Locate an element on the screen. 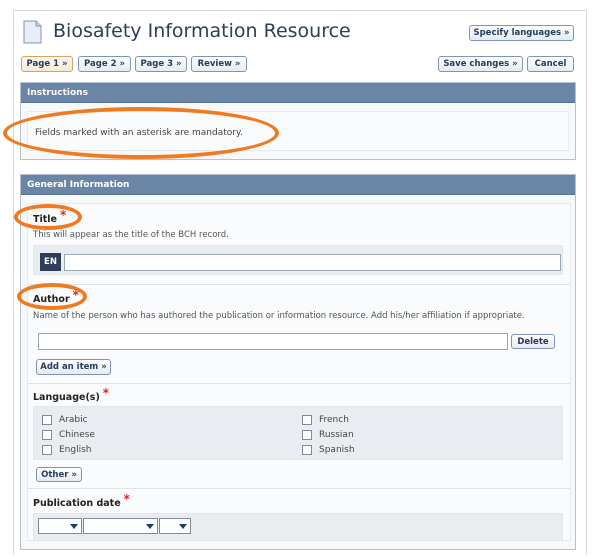 This screenshot has width=600, height=559. russian-checkbox is located at coordinates (307, 435).